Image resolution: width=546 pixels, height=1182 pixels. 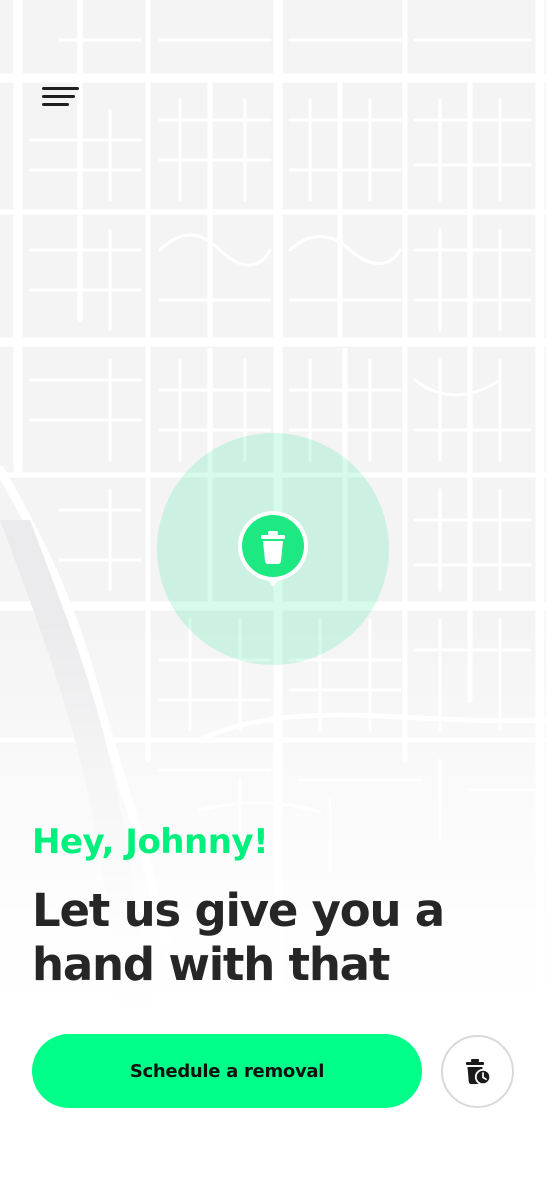 What do you see at coordinates (61, 97) in the screenshot?
I see `menu-button` at bounding box center [61, 97].